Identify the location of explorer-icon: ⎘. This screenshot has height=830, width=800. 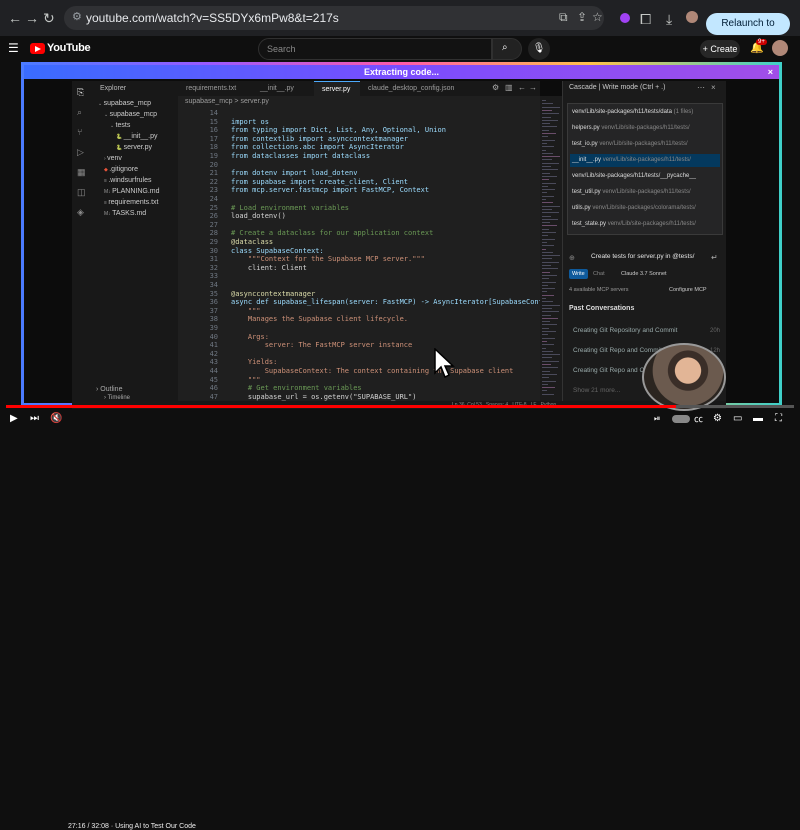
(82, 92).